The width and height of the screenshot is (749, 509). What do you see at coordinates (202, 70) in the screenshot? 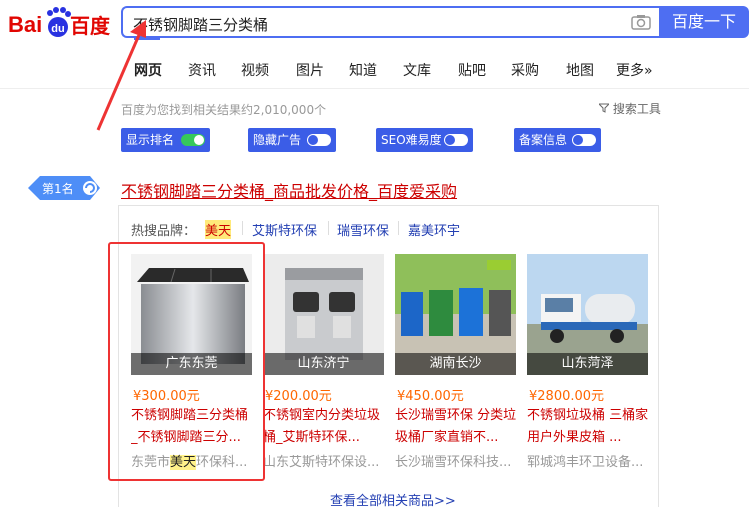
I see `tab-news: 资讯` at bounding box center [202, 70].